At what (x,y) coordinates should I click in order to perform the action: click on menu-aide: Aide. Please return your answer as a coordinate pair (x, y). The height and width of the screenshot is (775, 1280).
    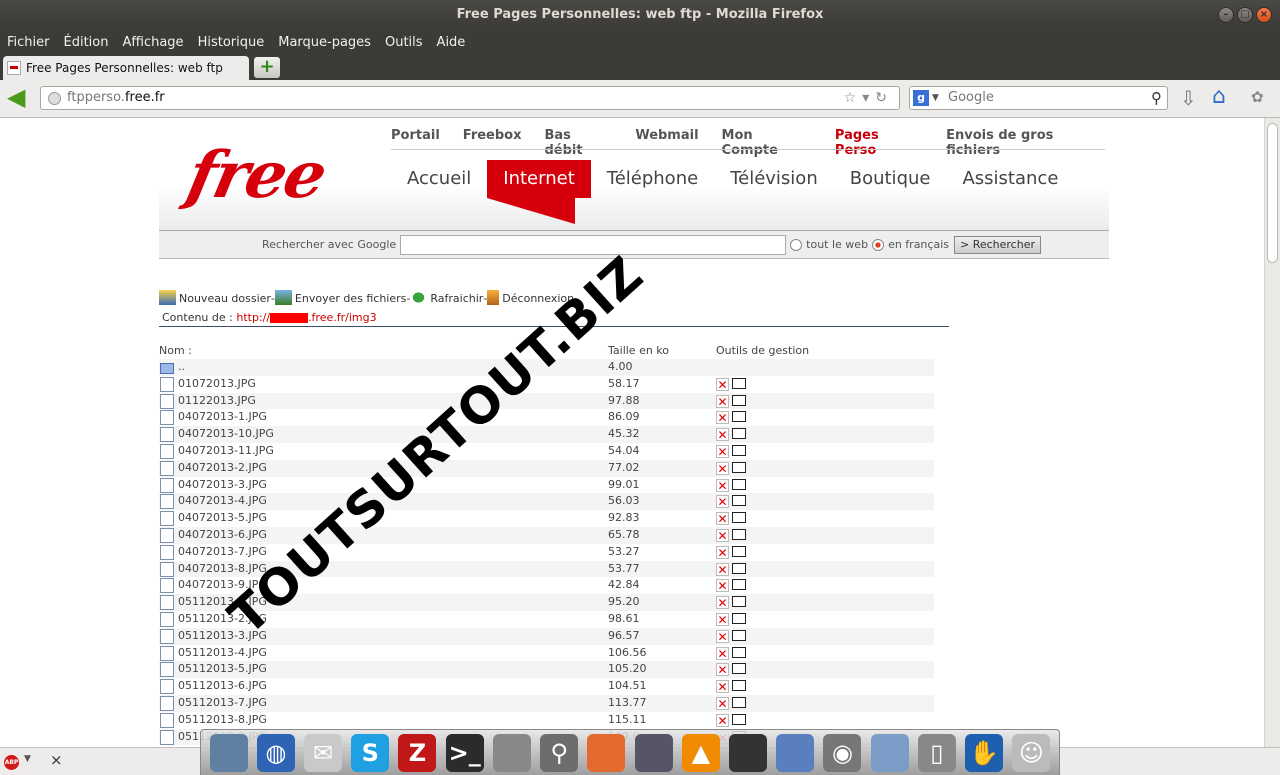
    Looking at the image, I should click on (451, 42).